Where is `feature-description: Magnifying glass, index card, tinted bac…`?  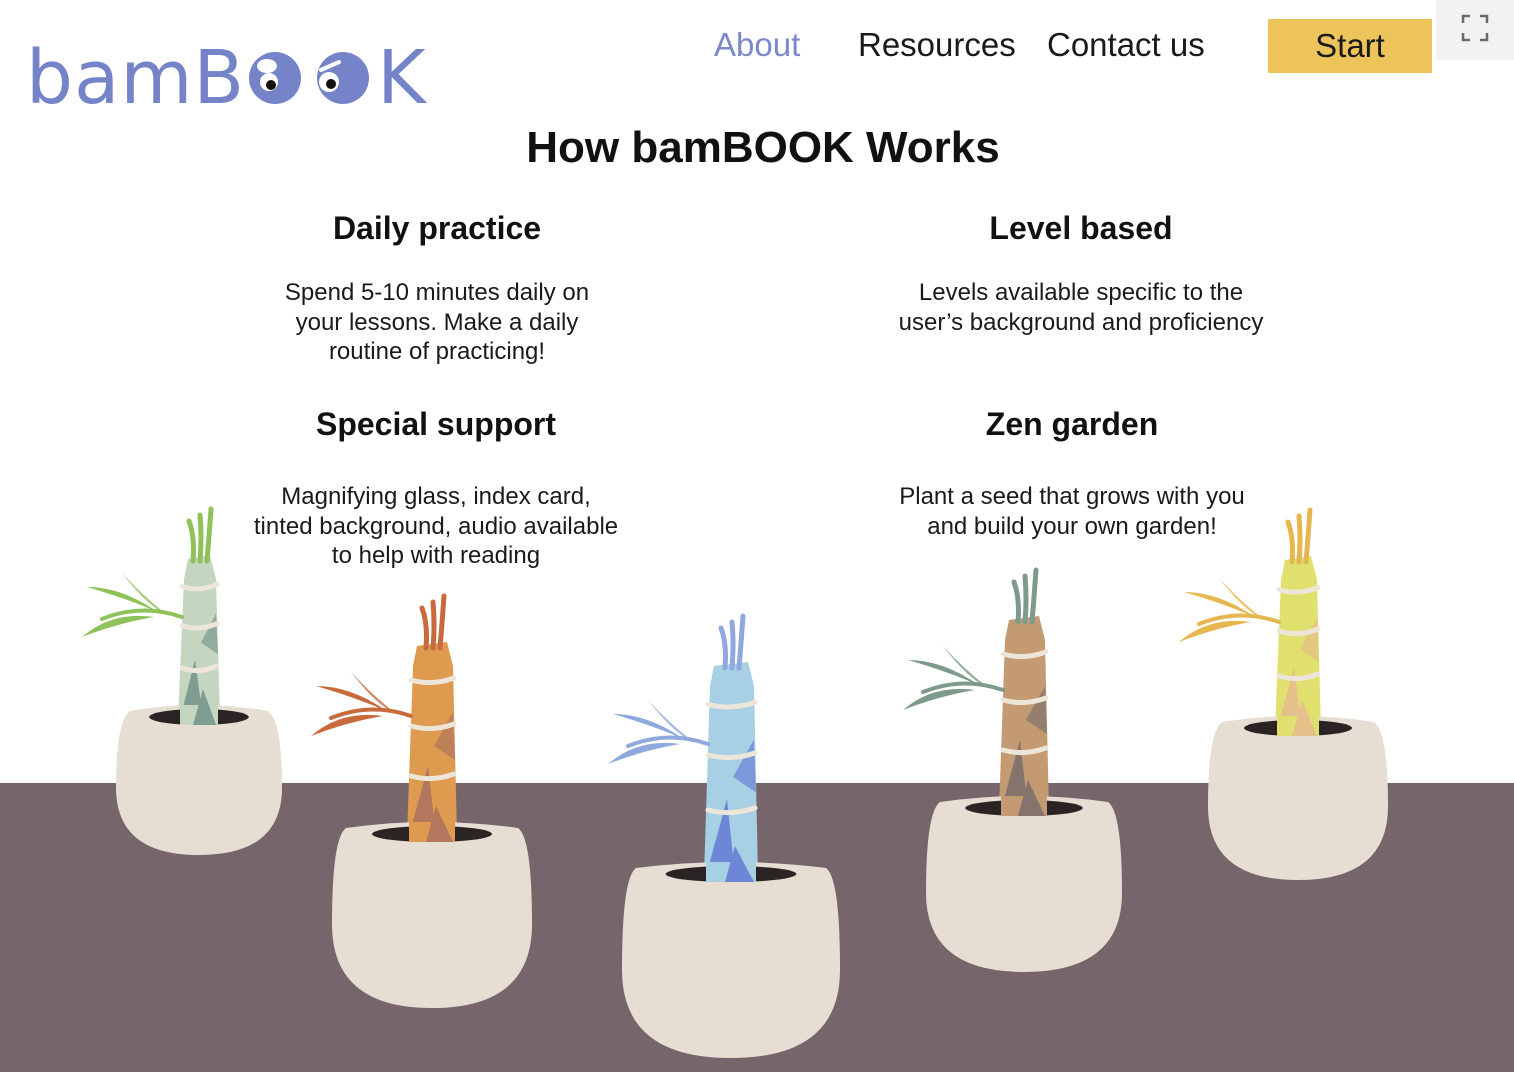
feature-description: Magnifying glass, index card, tinted bac… is located at coordinates (436, 526).